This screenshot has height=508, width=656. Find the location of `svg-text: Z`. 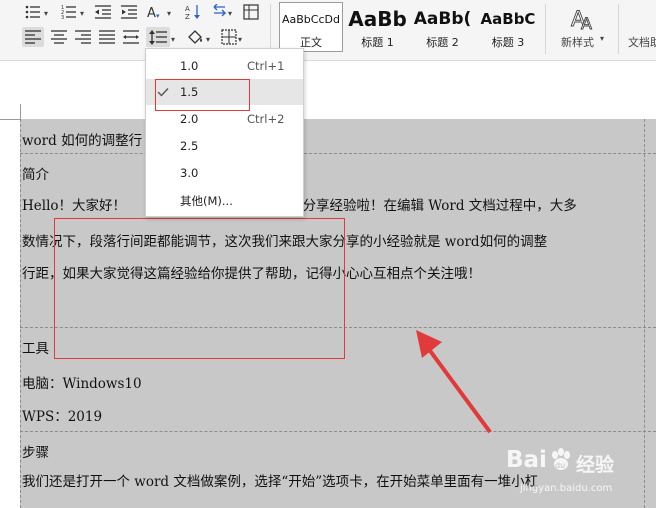

svg-text: Z is located at coordinates (187, 16).